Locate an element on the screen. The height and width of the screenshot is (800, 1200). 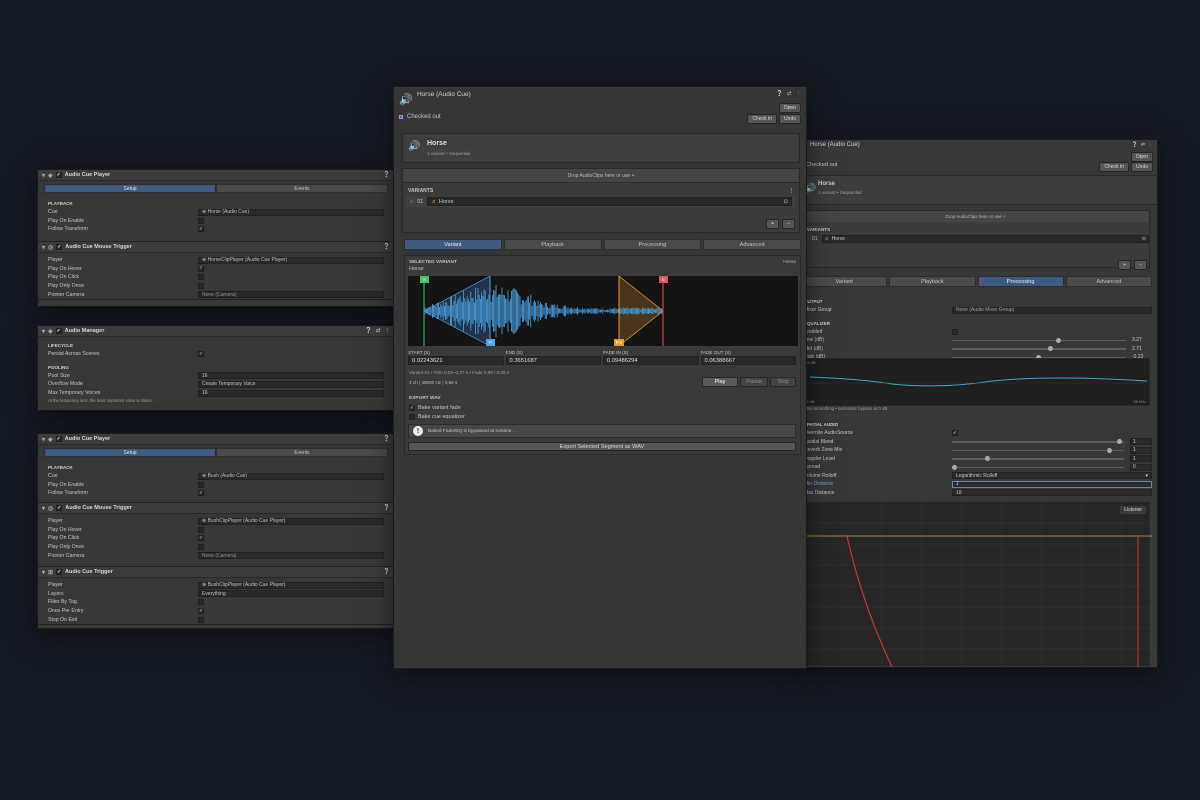
waveform-svg is located at coordinates (603, 311).